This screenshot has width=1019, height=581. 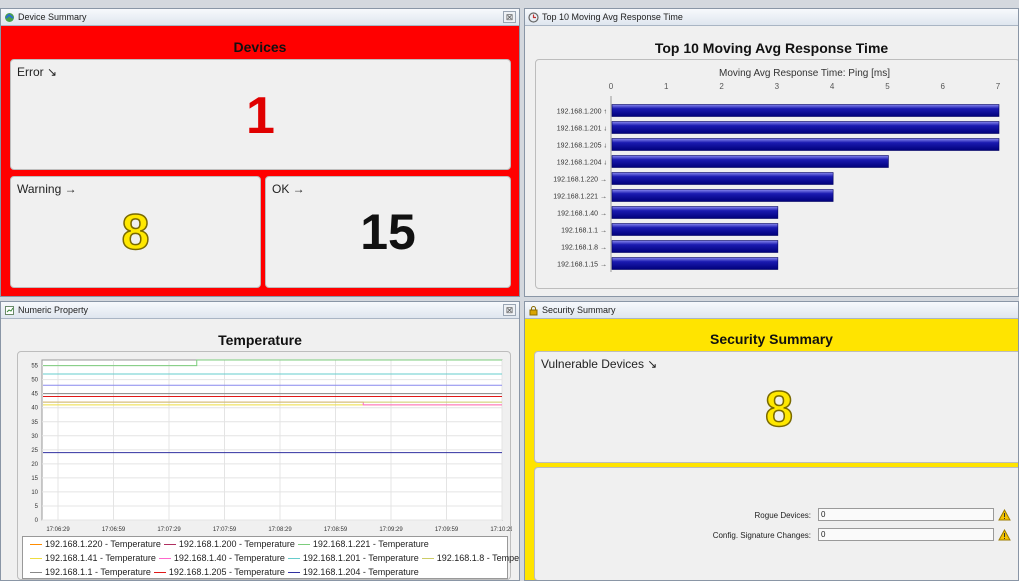 I want to click on category-label: 192.168.1.205 ↓, so click(x=582, y=146).